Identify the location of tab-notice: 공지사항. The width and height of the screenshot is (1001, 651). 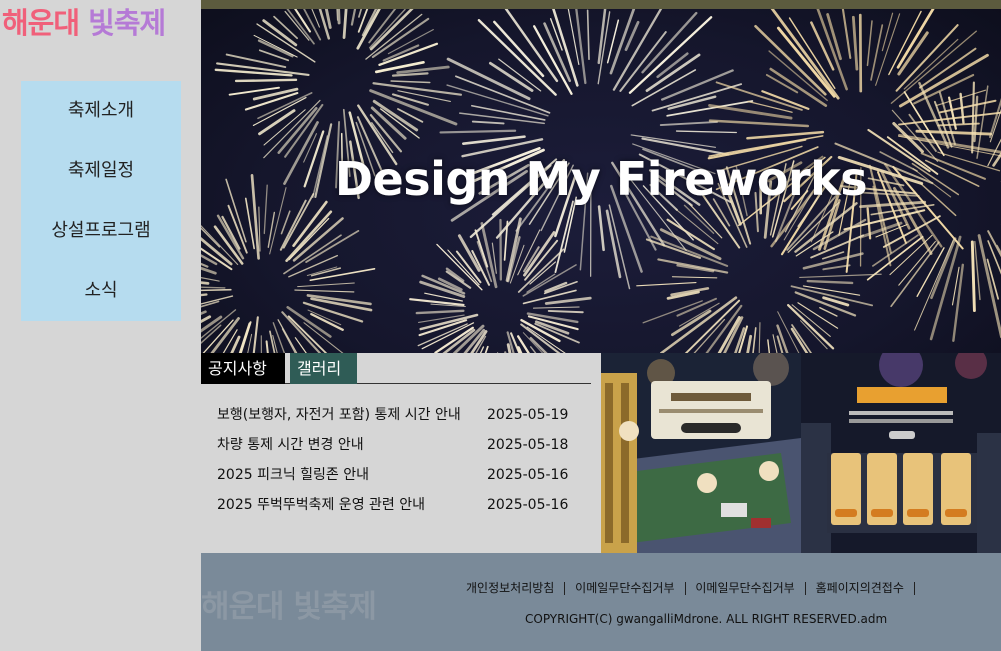
(243, 368).